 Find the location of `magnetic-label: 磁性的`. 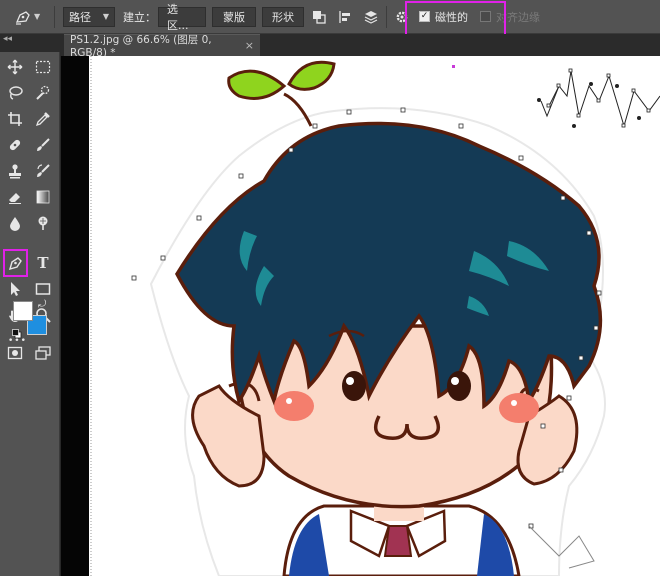

magnetic-label: 磁性的 is located at coordinates (451, 17).